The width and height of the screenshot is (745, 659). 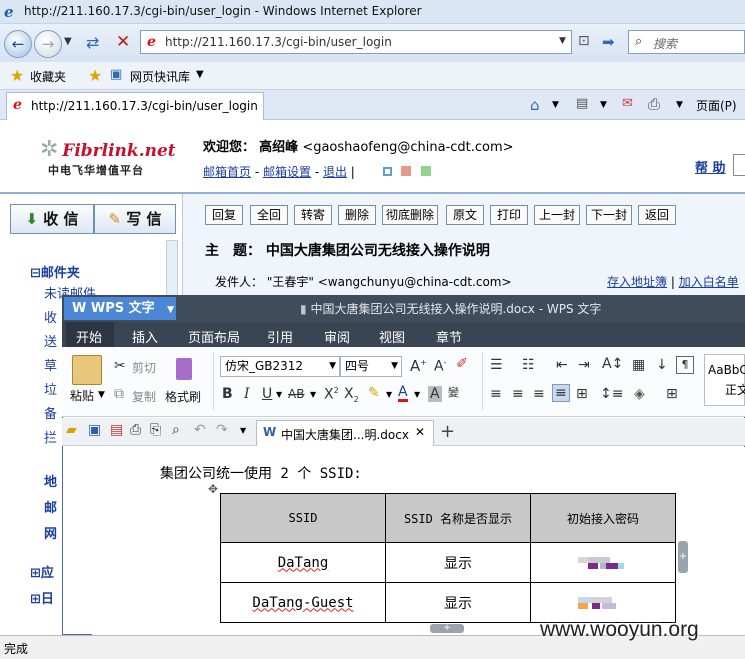 What do you see at coordinates (337, 336) in the screenshot?
I see `menu-review: 审阅` at bounding box center [337, 336].